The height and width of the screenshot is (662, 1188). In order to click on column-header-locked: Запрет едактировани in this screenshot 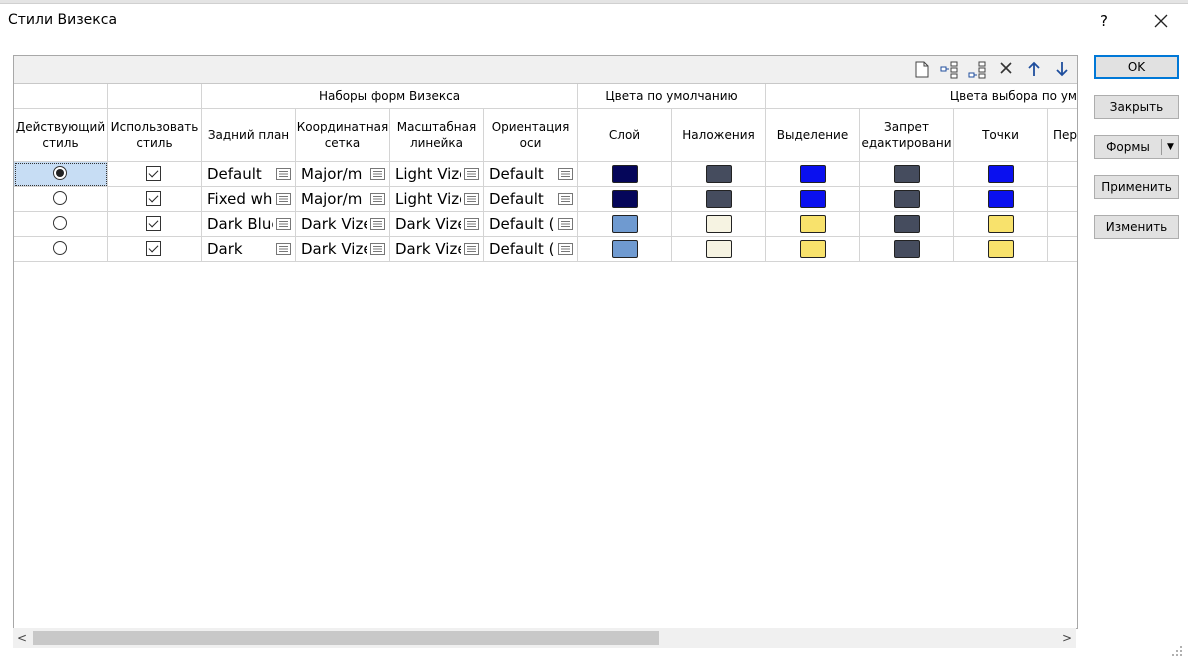, I will do `click(907, 135)`.